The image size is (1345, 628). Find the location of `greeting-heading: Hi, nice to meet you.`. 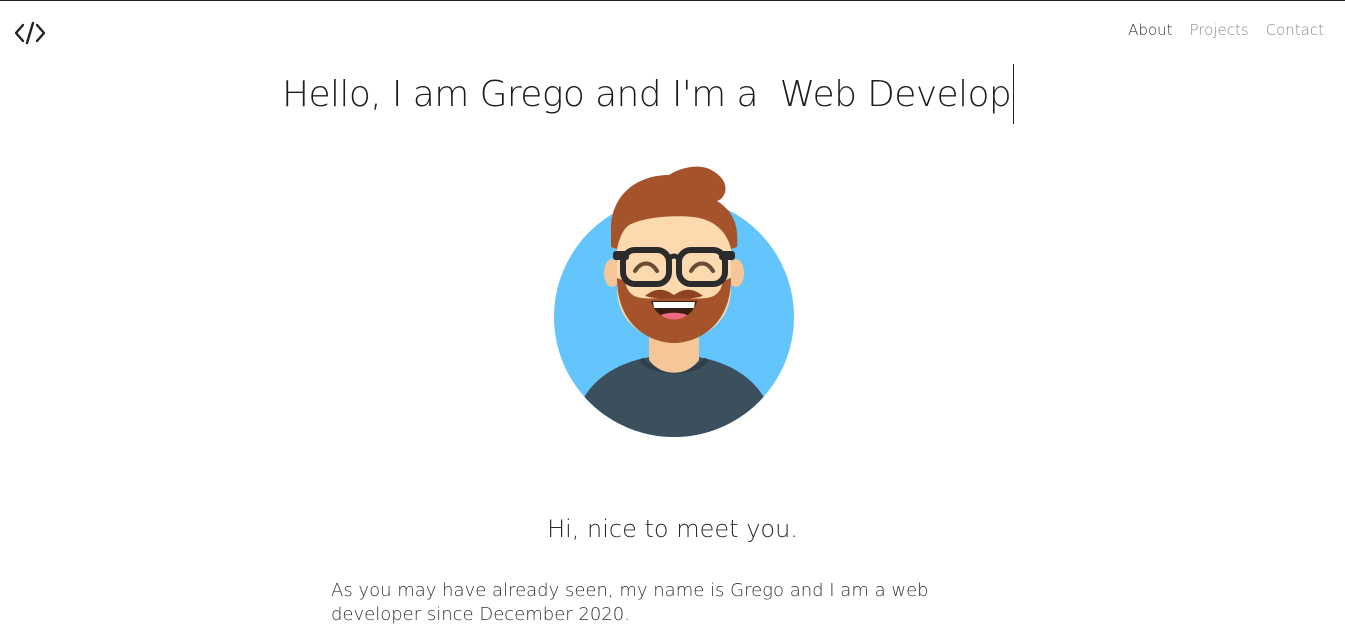

greeting-heading: Hi, nice to meet you. is located at coordinates (672, 529).